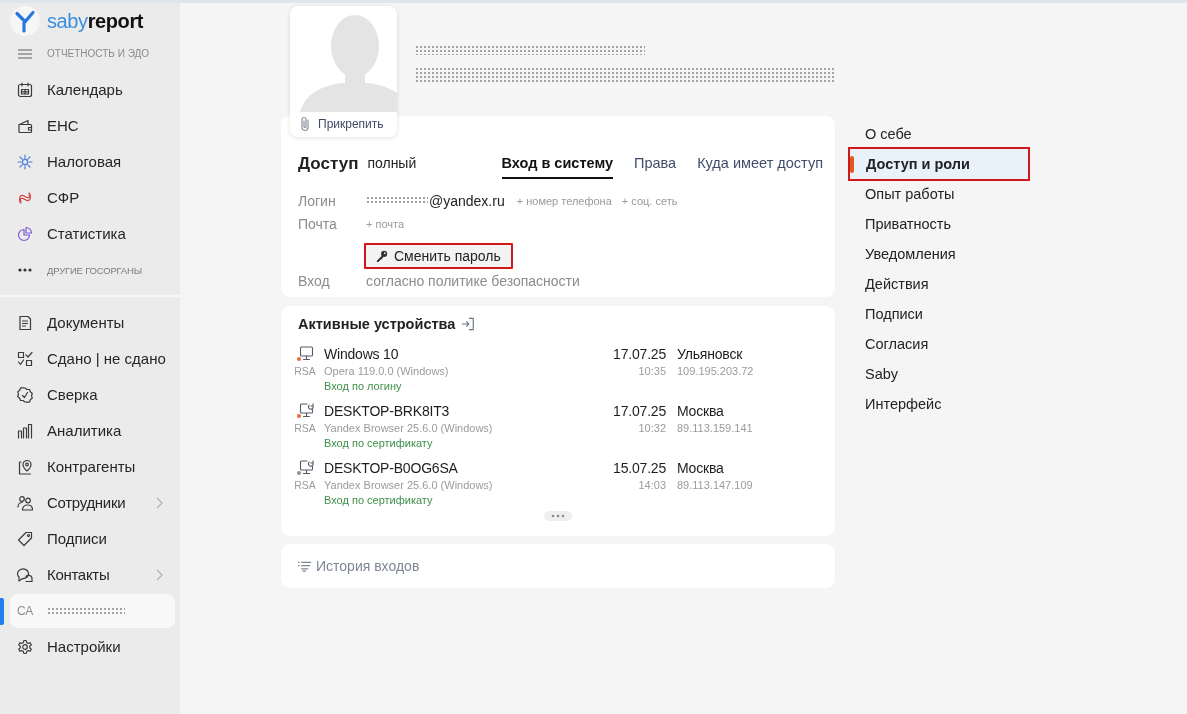 Image resolution: width=1187 pixels, height=714 pixels. I want to click on section-heading: Доступ, so click(328, 164).